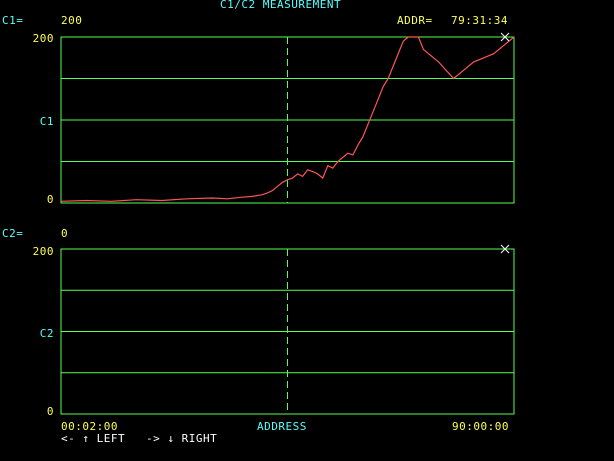  Describe the element at coordinates (181, 439) in the screenshot. I see `nav-right-hint: -> ↓ RIGHT` at that location.